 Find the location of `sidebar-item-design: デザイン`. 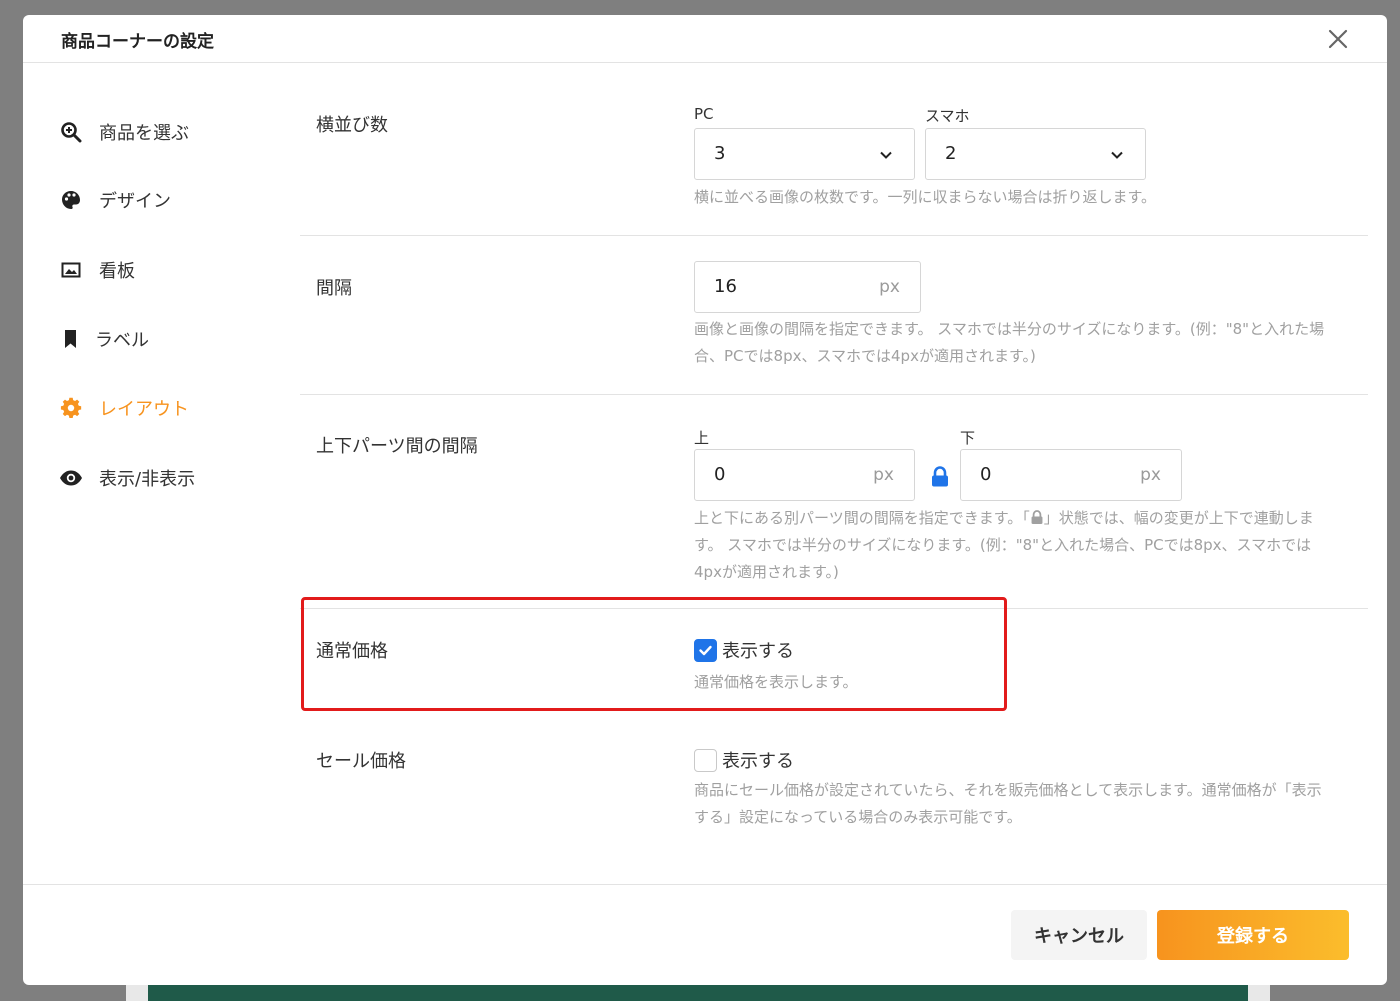

sidebar-item-design: デザイン is located at coordinates (115, 200).